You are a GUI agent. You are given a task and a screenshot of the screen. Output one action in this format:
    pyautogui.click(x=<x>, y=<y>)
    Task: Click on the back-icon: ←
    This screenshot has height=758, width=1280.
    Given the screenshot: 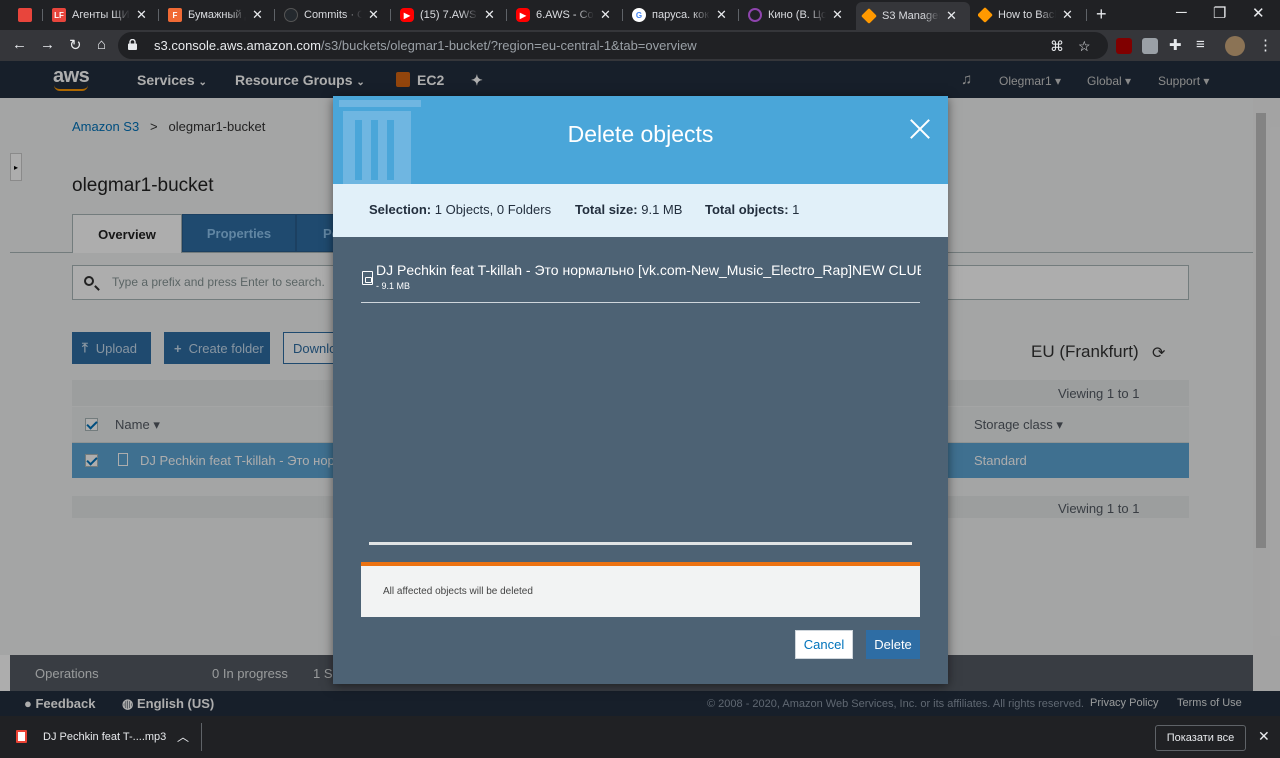 What is the action you would take?
    pyautogui.click(x=19, y=44)
    